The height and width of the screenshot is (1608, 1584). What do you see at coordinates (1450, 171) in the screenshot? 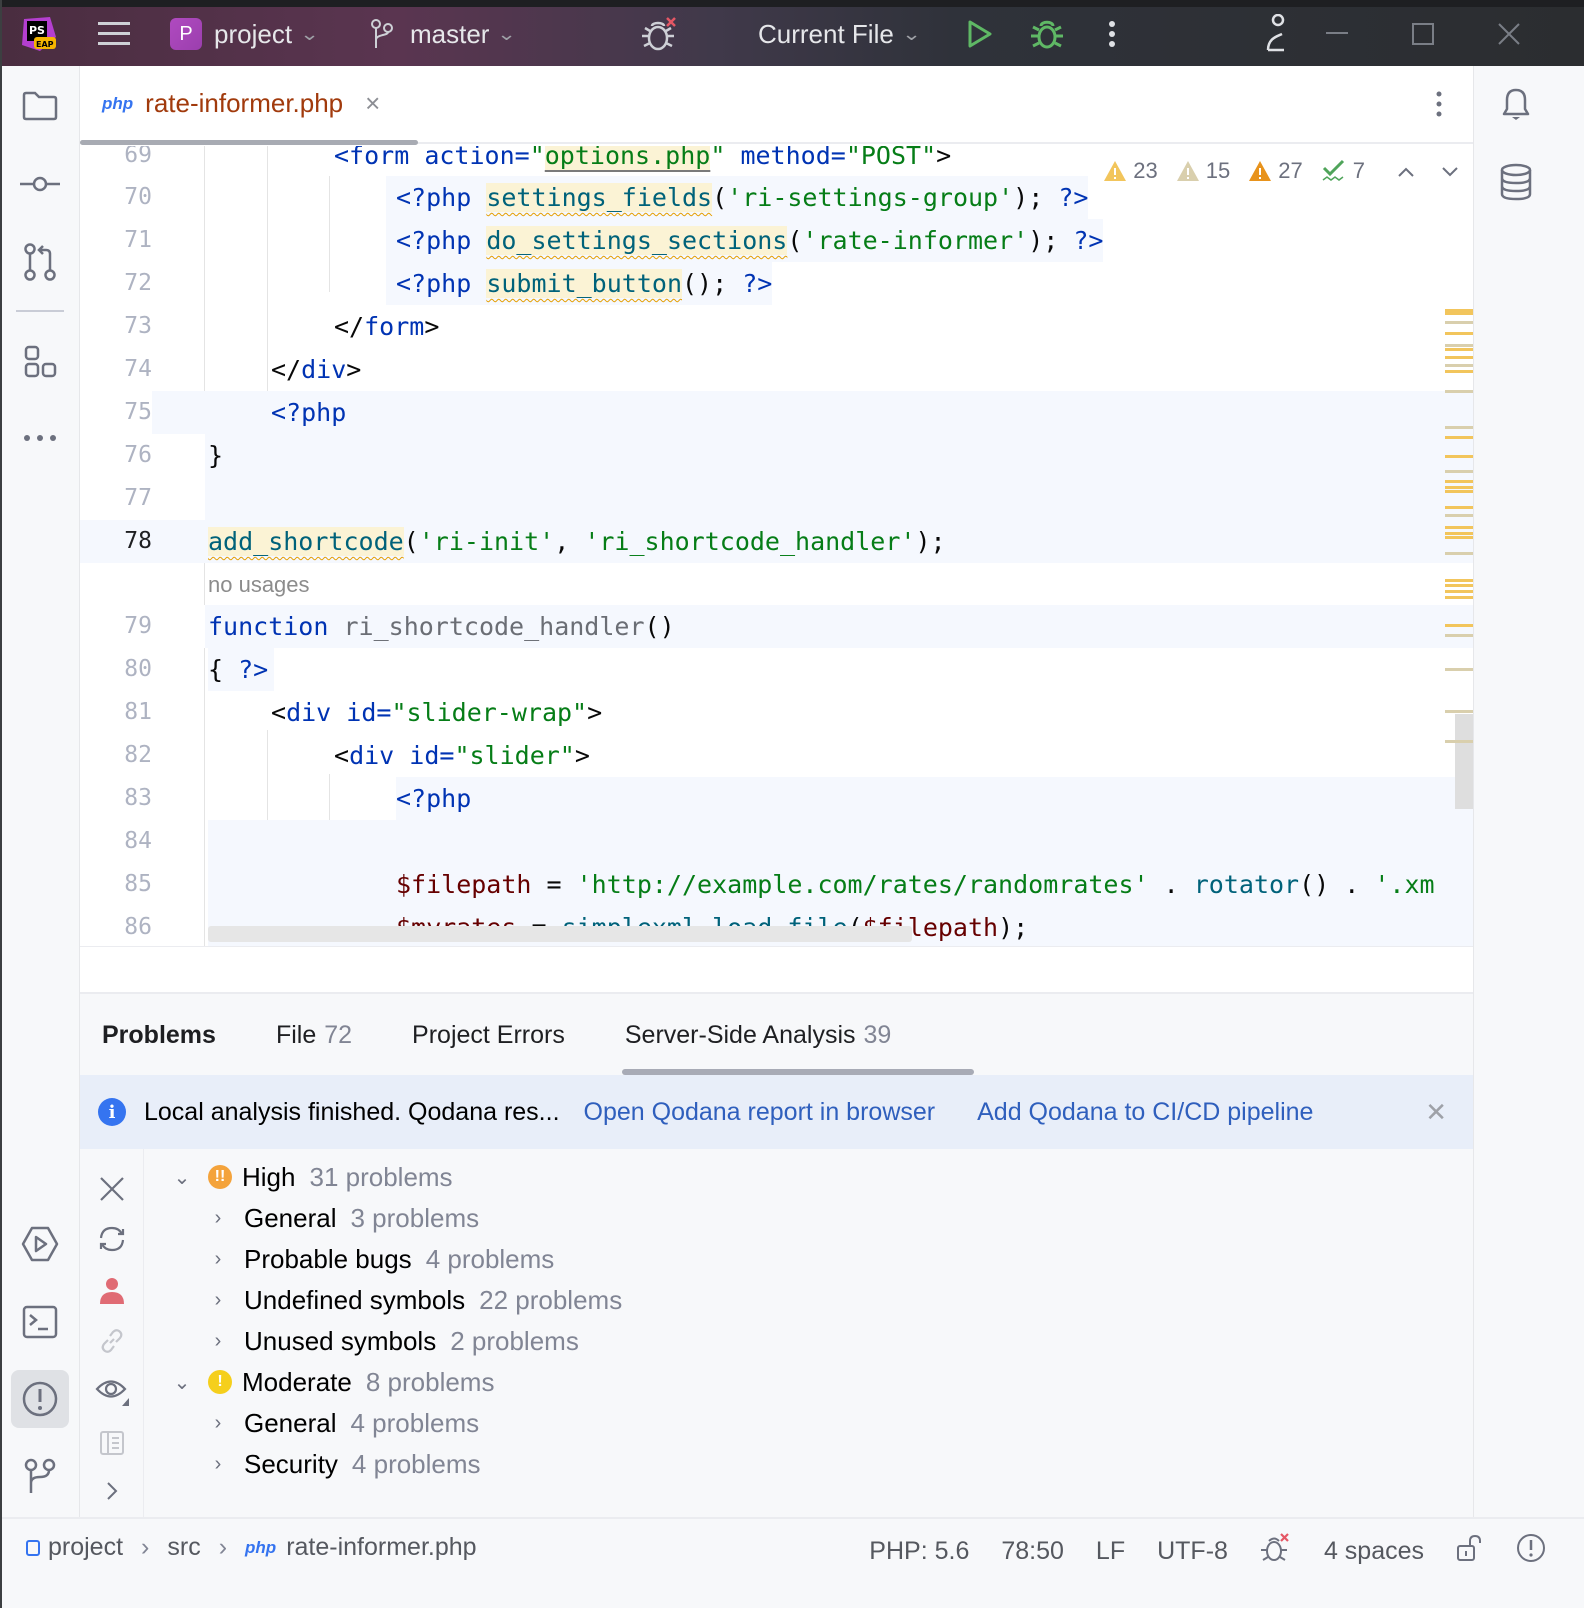
I see `next-highlight-button` at bounding box center [1450, 171].